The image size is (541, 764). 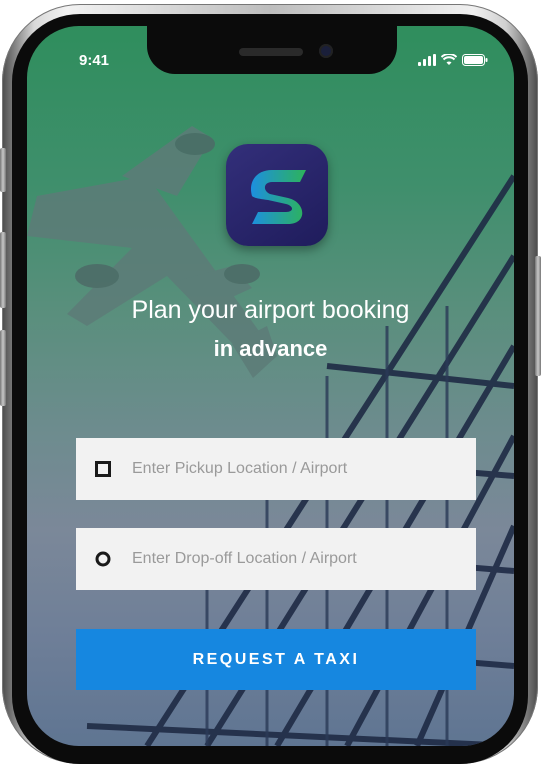 What do you see at coordinates (297, 559) in the screenshot?
I see `dropoff-location-input` at bounding box center [297, 559].